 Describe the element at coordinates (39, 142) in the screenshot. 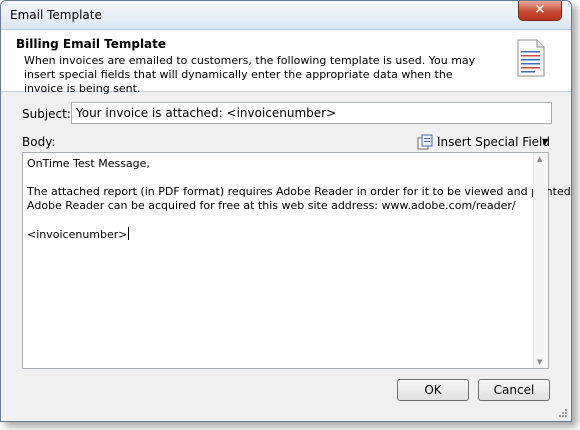

I see `body-label: Body:` at that location.